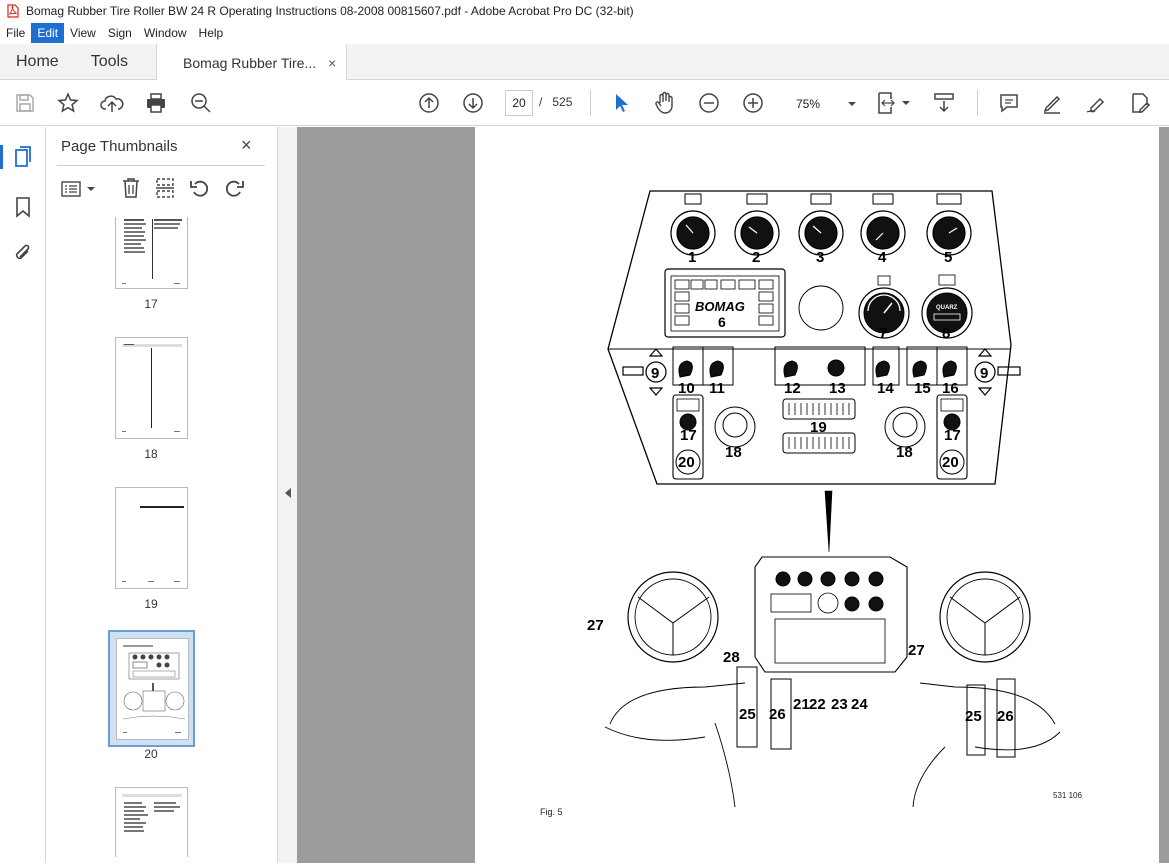 The height and width of the screenshot is (864, 1169). What do you see at coordinates (119, 146) in the screenshot?
I see `panel-title: Page Thumbnails` at bounding box center [119, 146].